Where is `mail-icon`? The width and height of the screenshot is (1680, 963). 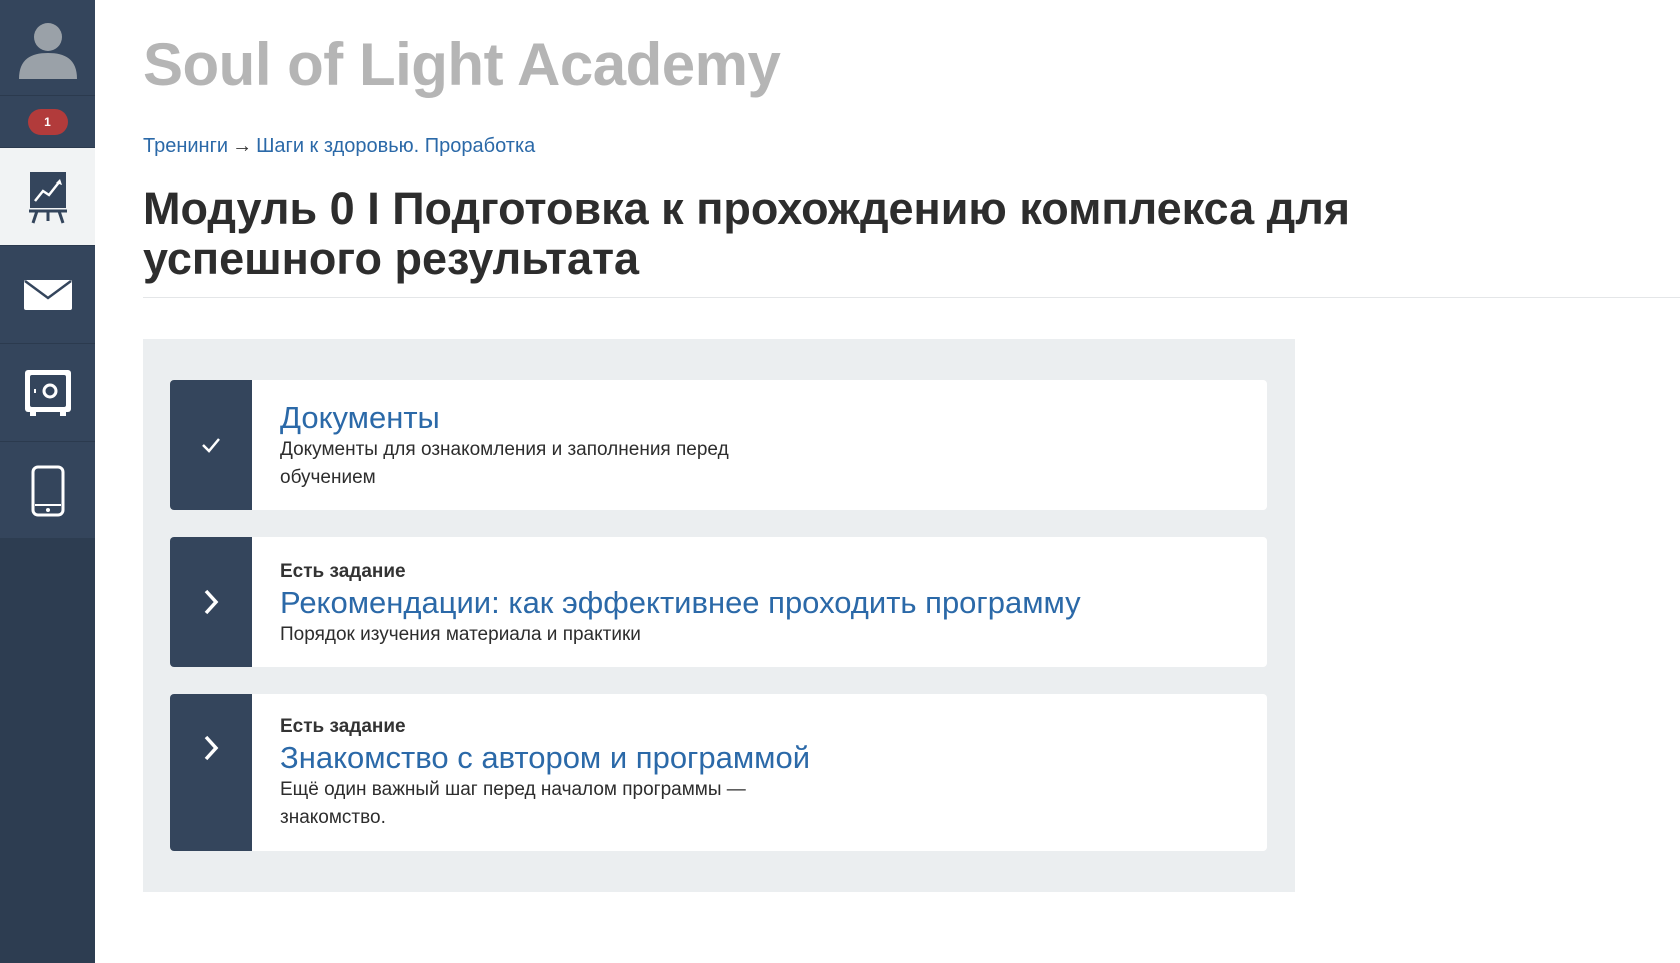 mail-icon is located at coordinates (47, 294).